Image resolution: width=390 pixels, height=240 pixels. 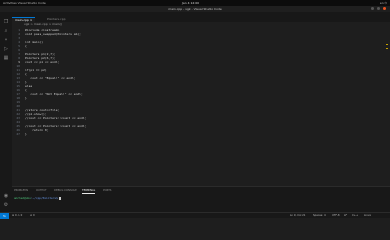 What do you see at coordinates (4, 216) in the screenshot?
I see `remote-indicator-icon: ⇆` at bounding box center [4, 216].